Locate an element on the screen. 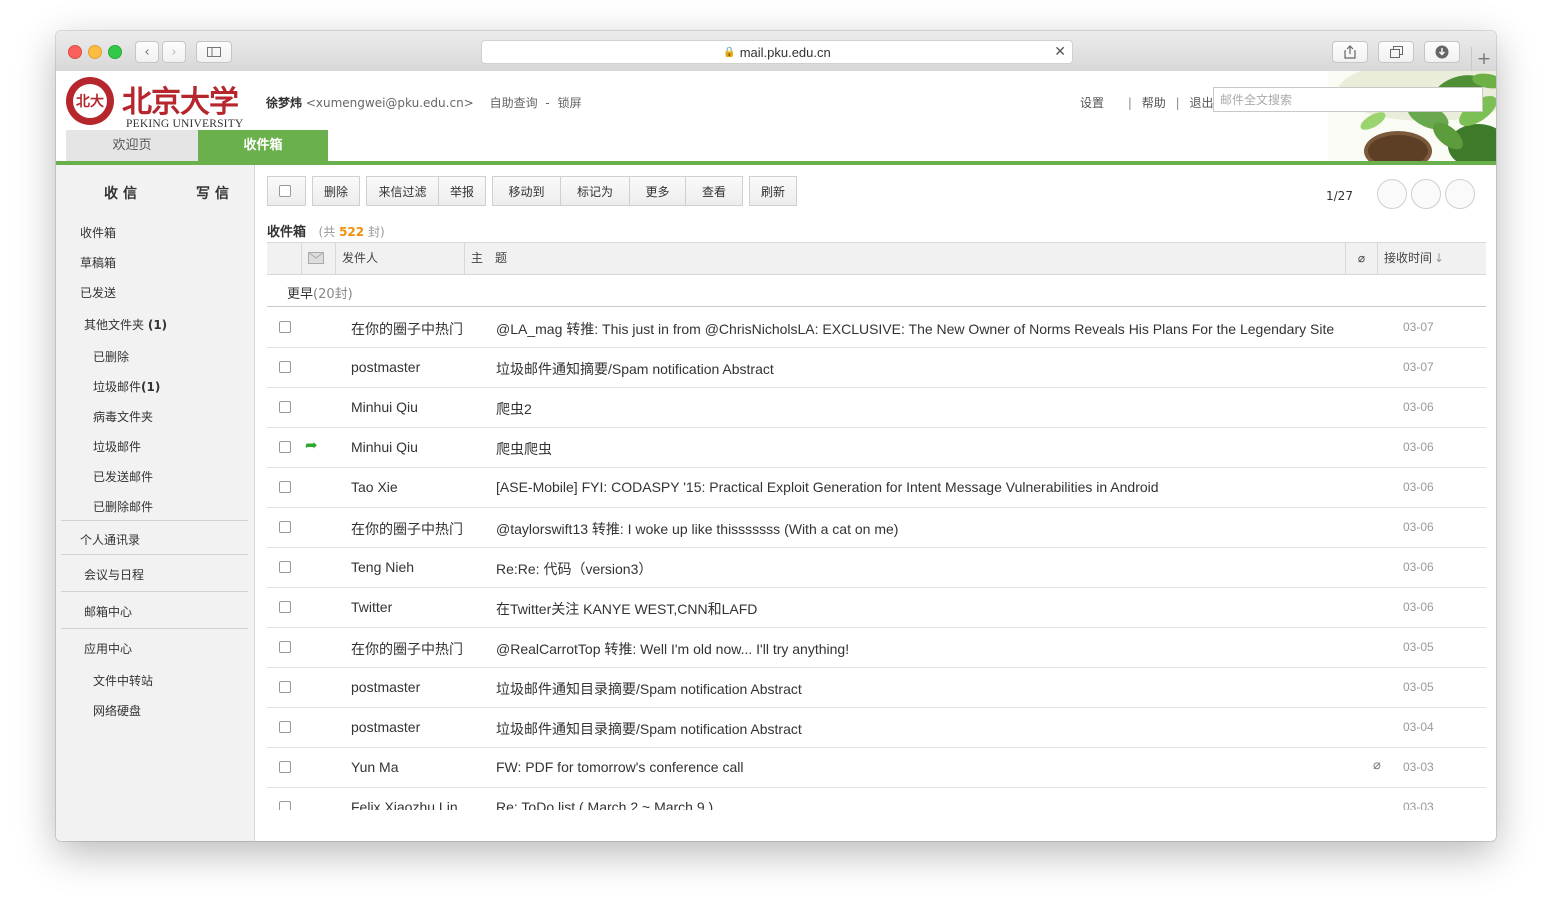  mailbox-name: 收件箱 is located at coordinates (287, 232).